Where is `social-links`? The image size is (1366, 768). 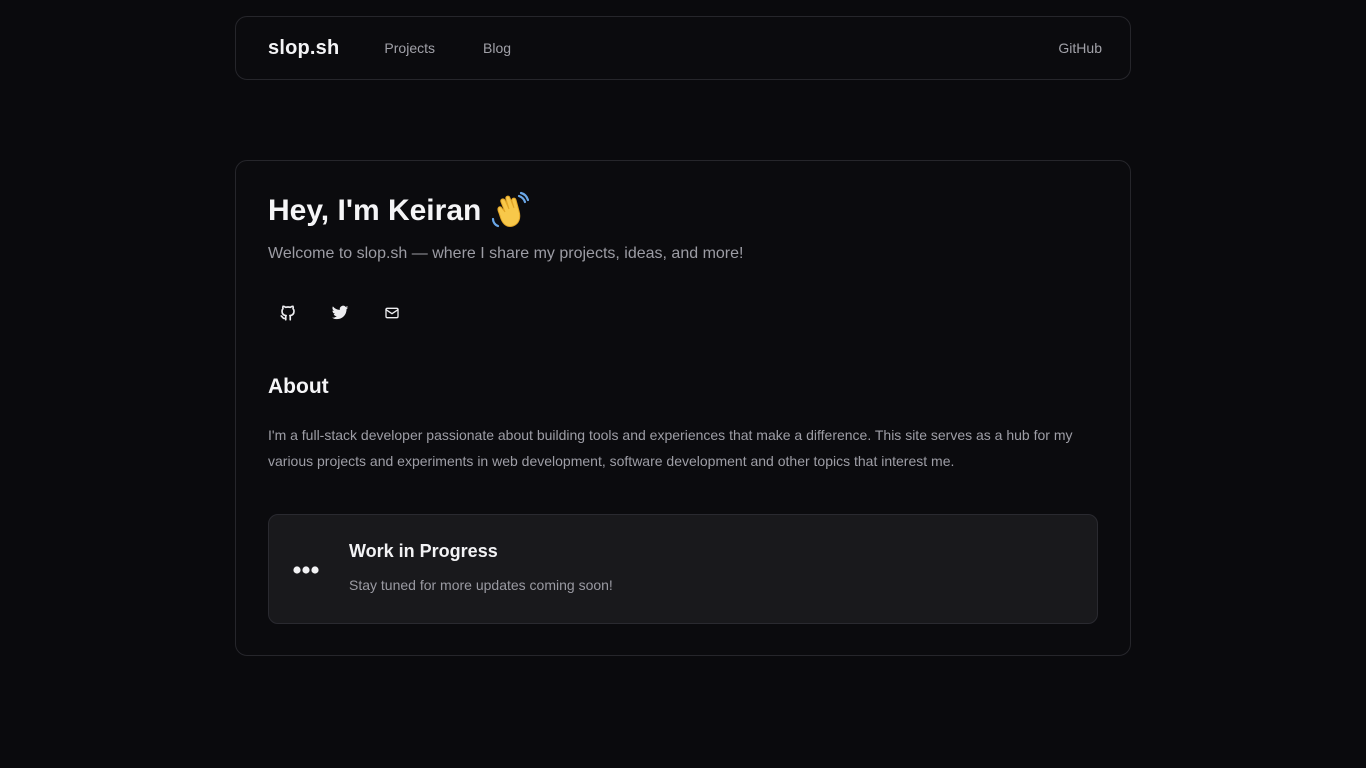
social-links is located at coordinates (346, 313).